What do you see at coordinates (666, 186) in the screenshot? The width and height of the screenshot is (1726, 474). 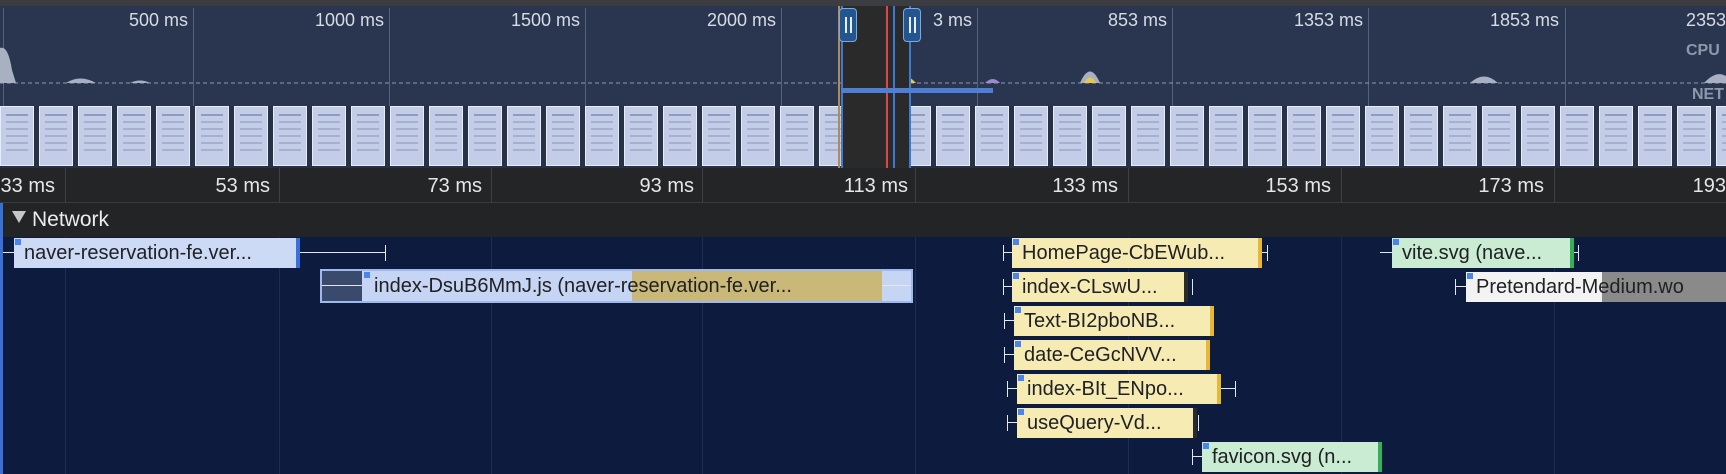 I see `ruler-tick-label: 93 ms` at bounding box center [666, 186].